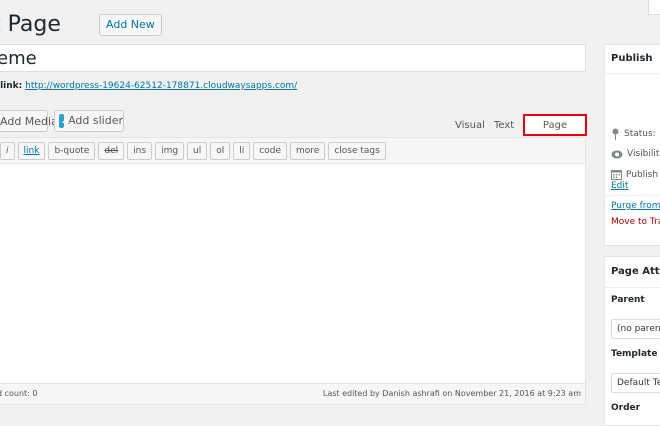 Image resolution: width=660 pixels, height=426 pixels. I want to click on add-slider-label: Add slider, so click(95, 120).